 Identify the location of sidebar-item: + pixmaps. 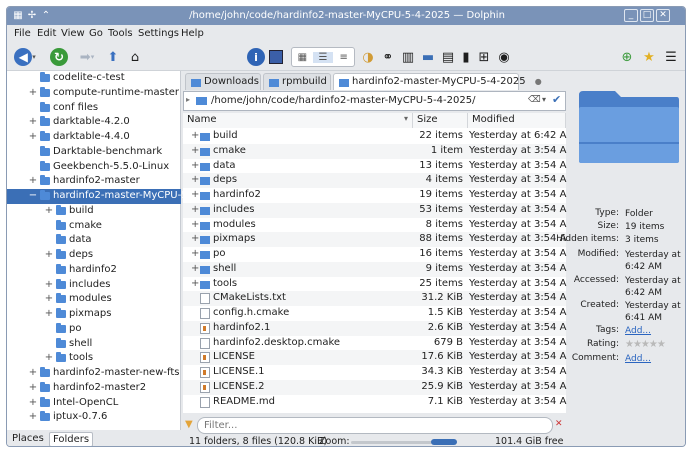
(94, 314).